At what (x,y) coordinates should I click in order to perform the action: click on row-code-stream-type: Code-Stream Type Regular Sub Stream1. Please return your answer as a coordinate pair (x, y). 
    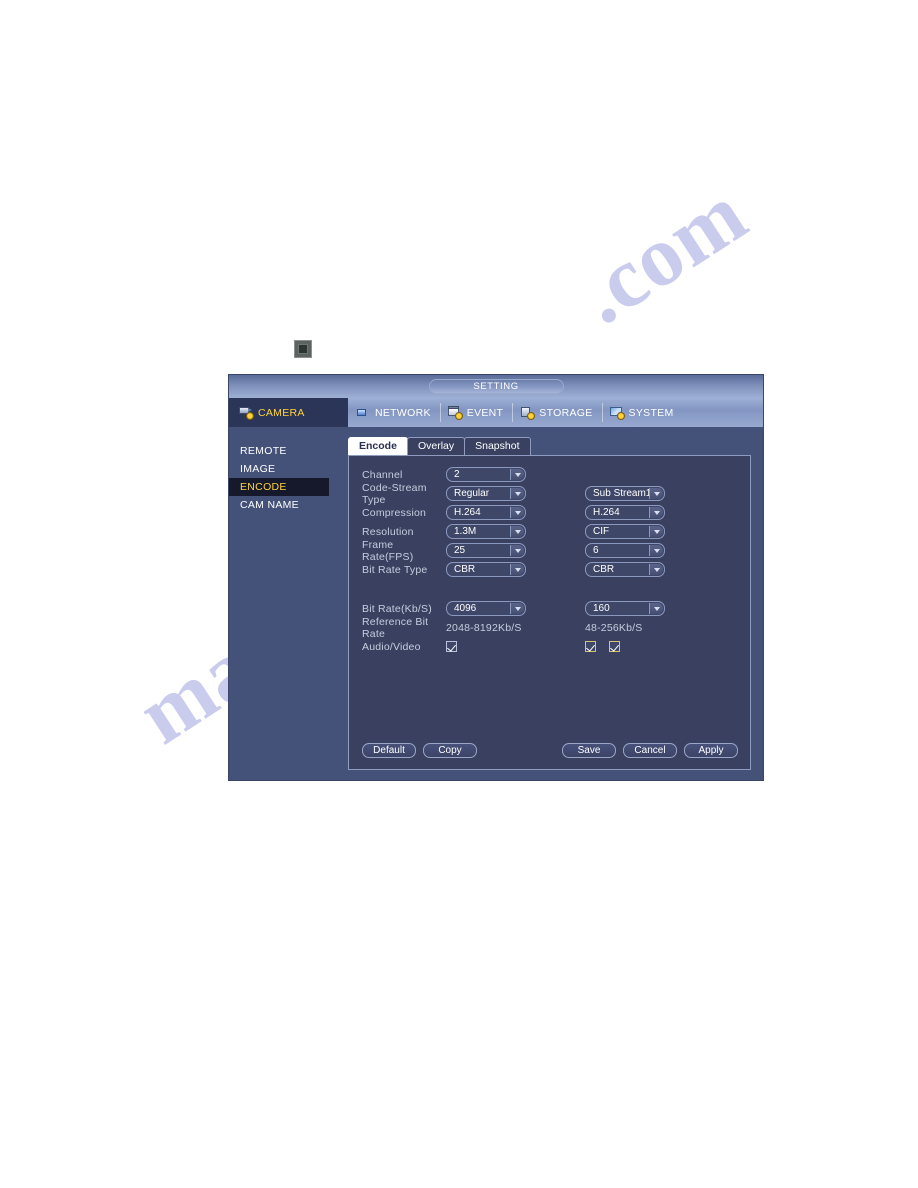
    Looking at the image, I should click on (551, 493).